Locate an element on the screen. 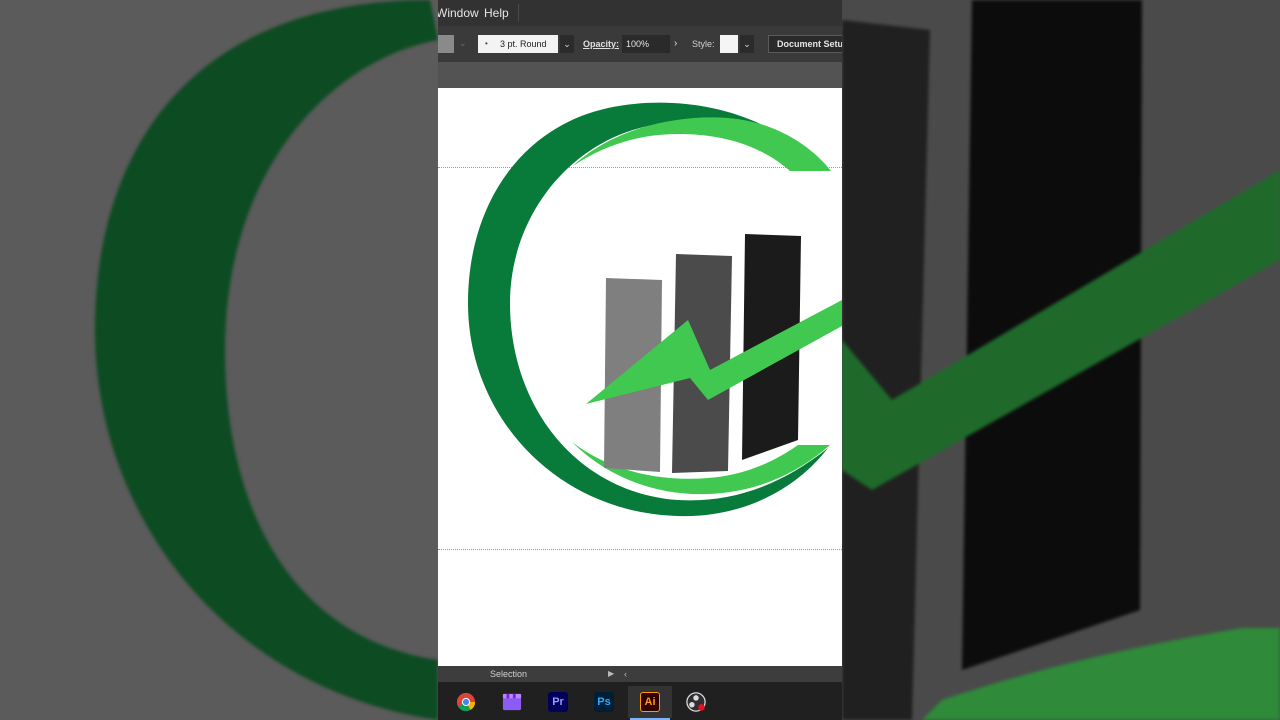 Image resolution: width=1280 pixels, height=720 pixels. taskbar-chrome is located at coordinates (466, 702).